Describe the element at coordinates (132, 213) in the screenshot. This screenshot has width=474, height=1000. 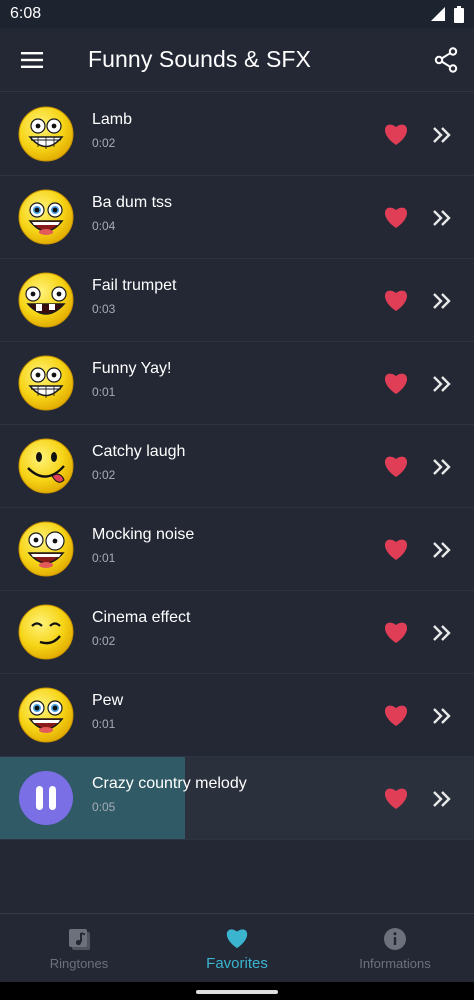
I see `sound-text: Ba dum tss 0:04` at that location.